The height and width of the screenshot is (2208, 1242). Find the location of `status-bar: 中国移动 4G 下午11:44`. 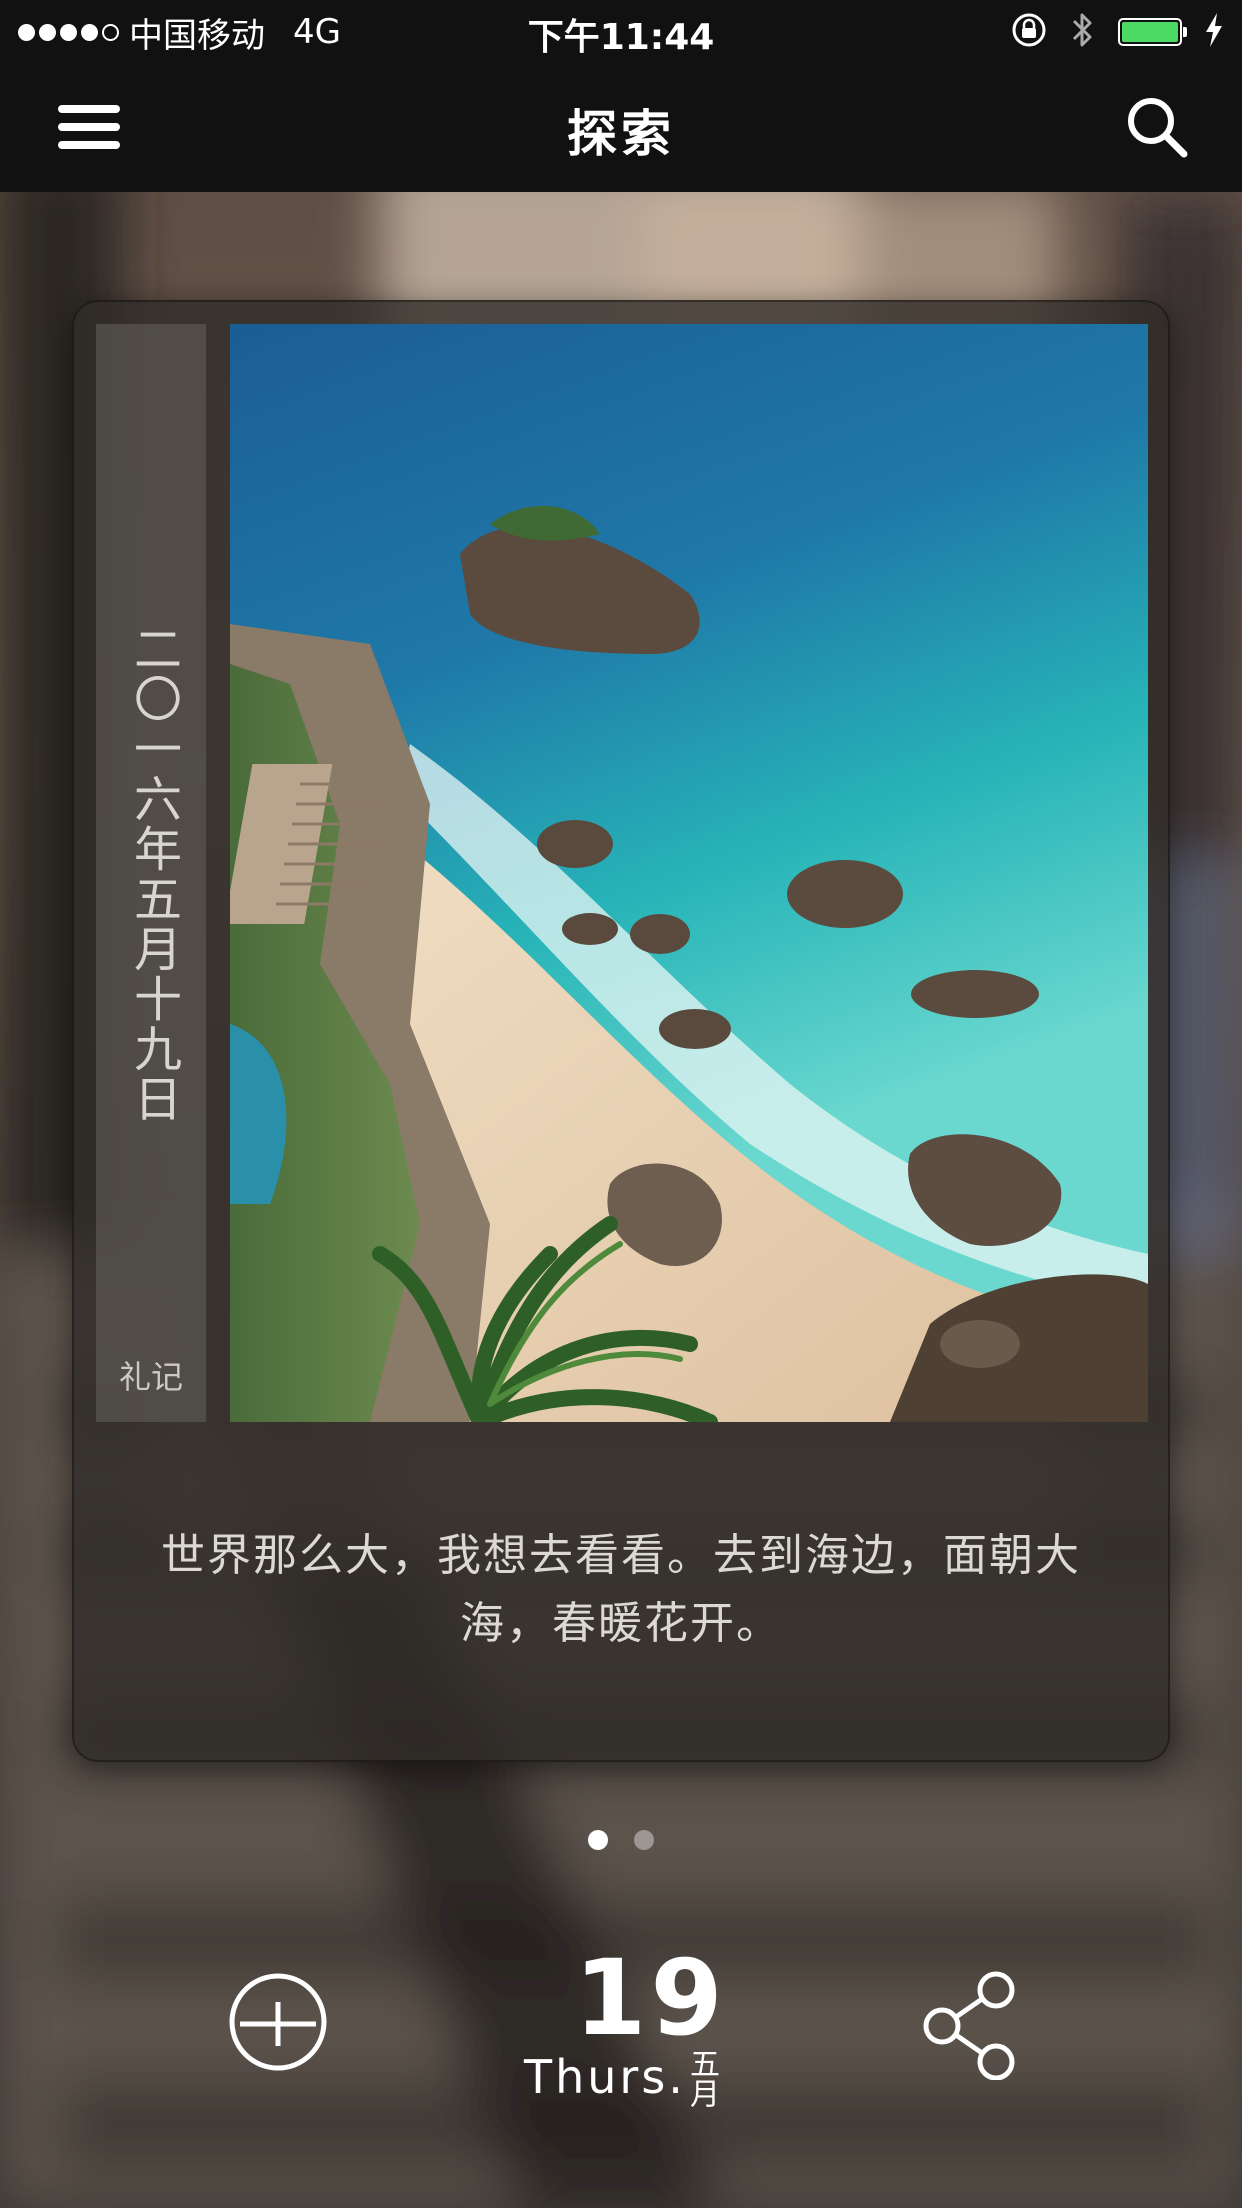

status-bar: 中国移动 4G 下午11:44 is located at coordinates (621, 32).